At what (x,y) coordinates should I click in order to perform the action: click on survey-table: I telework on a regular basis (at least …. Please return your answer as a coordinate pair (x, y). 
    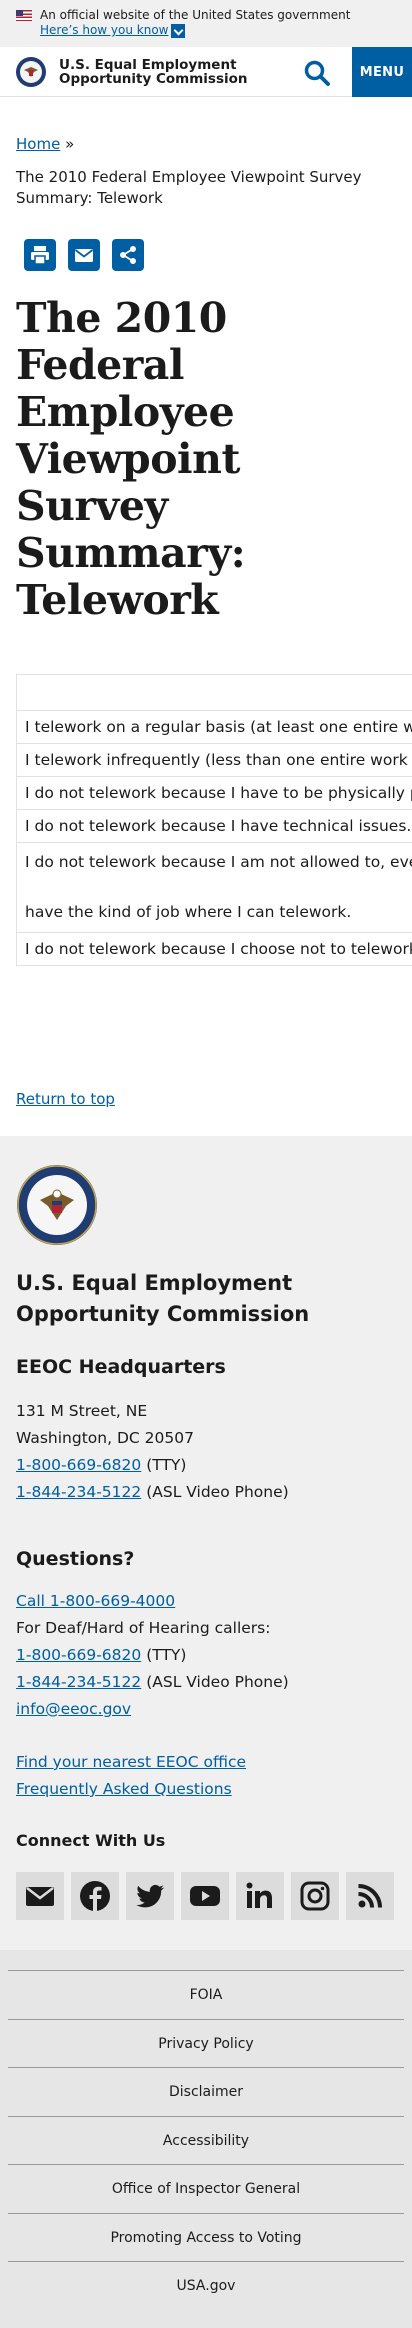
    Looking at the image, I should click on (214, 820).